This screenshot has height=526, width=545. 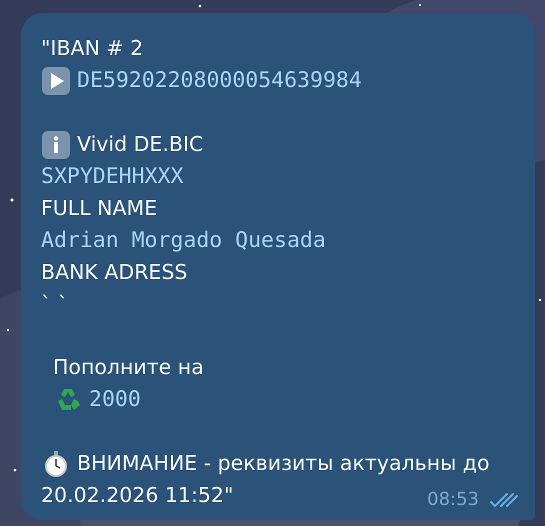 What do you see at coordinates (183, 240) in the screenshot?
I see `code-text: Adrian Morgado Quesada` at bounding box center [183, 240].